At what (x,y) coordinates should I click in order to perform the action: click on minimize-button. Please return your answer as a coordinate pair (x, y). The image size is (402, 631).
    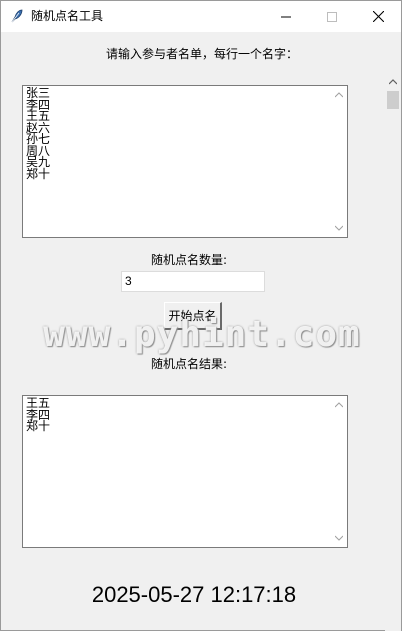
    Looking at the image, I should click on (286, 16).